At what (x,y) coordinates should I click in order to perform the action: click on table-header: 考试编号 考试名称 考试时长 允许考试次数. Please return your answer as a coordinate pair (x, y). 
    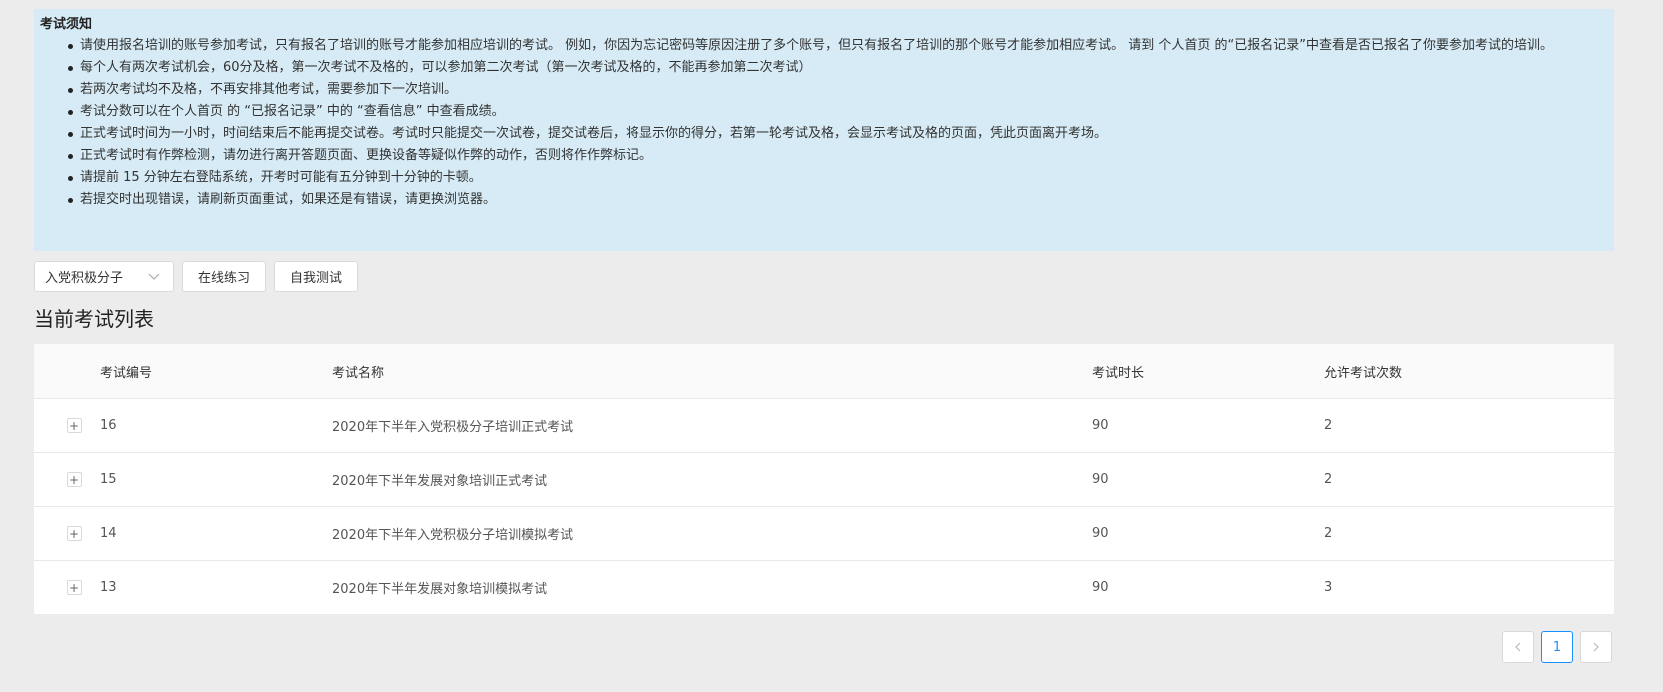
    Looking at the image, I should click on (824, 371).